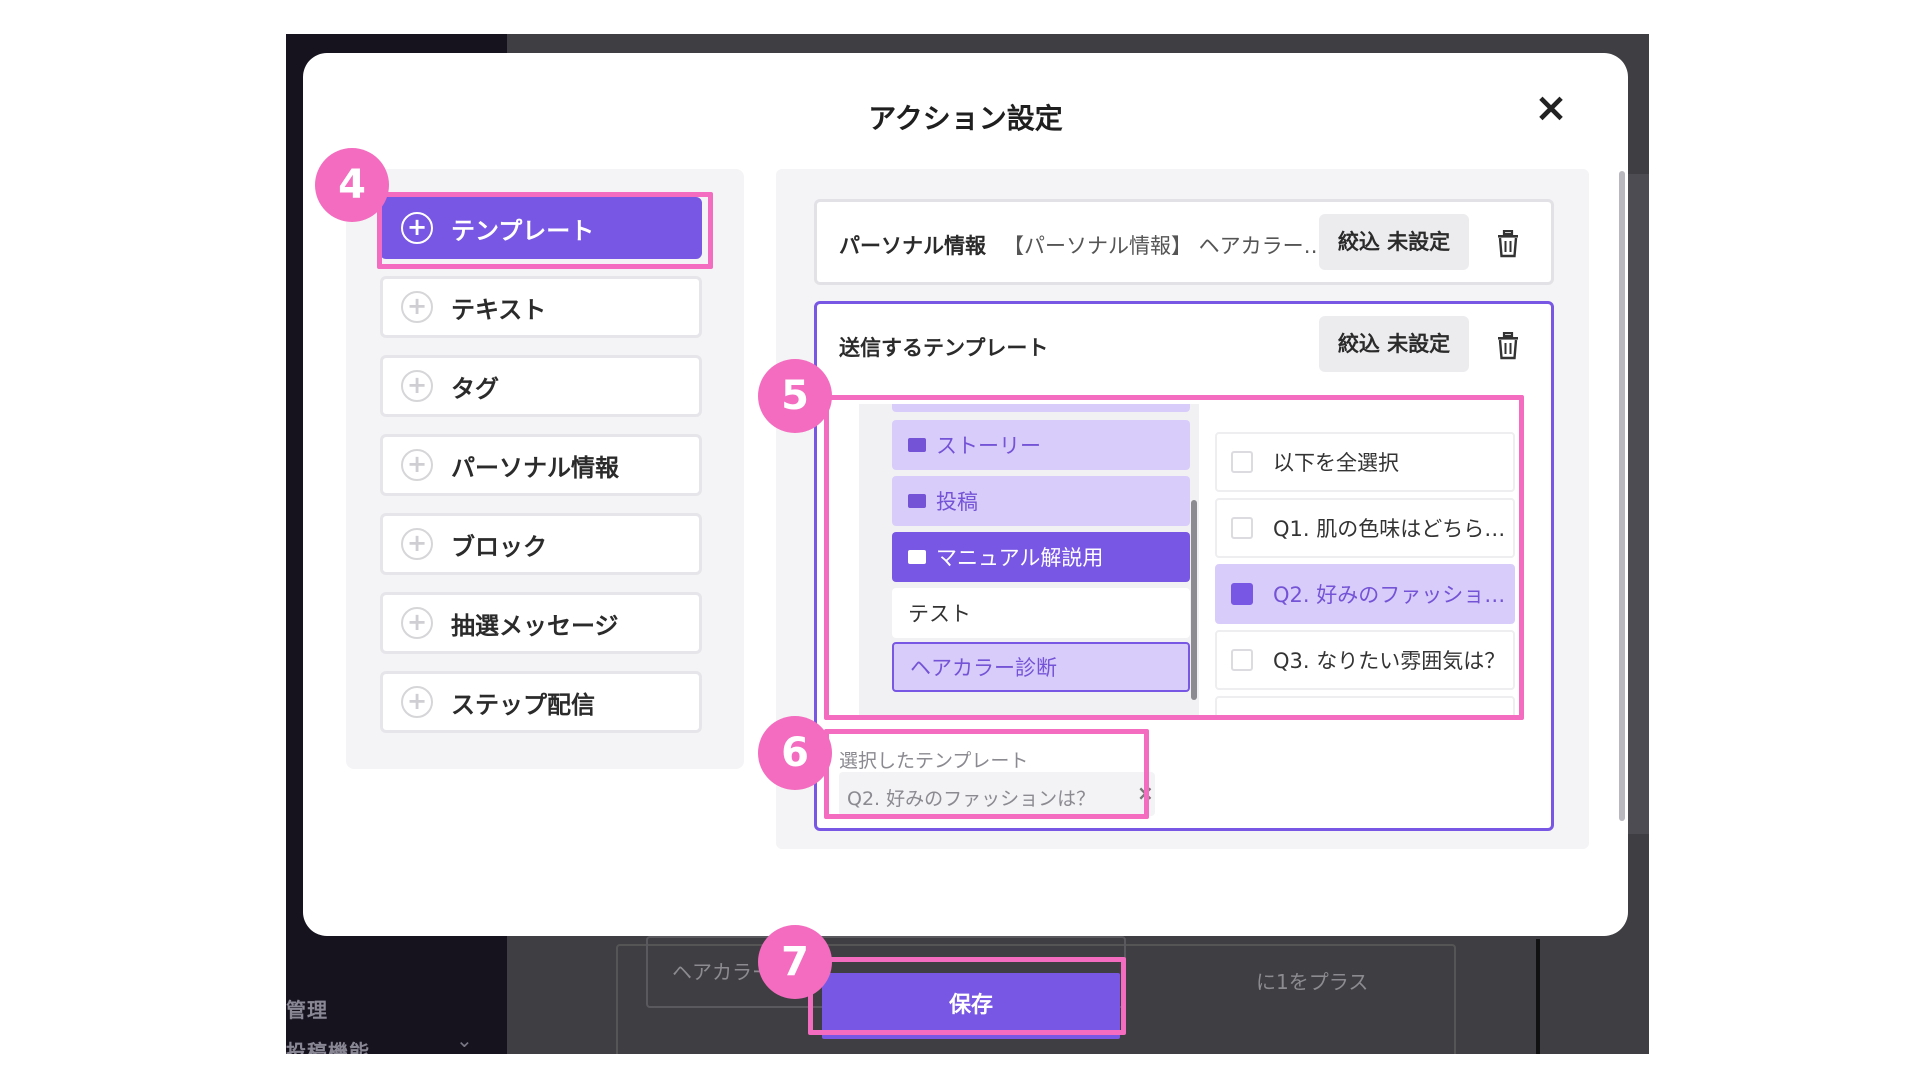  I want to click on step-badge: 7, so click(795, 962).